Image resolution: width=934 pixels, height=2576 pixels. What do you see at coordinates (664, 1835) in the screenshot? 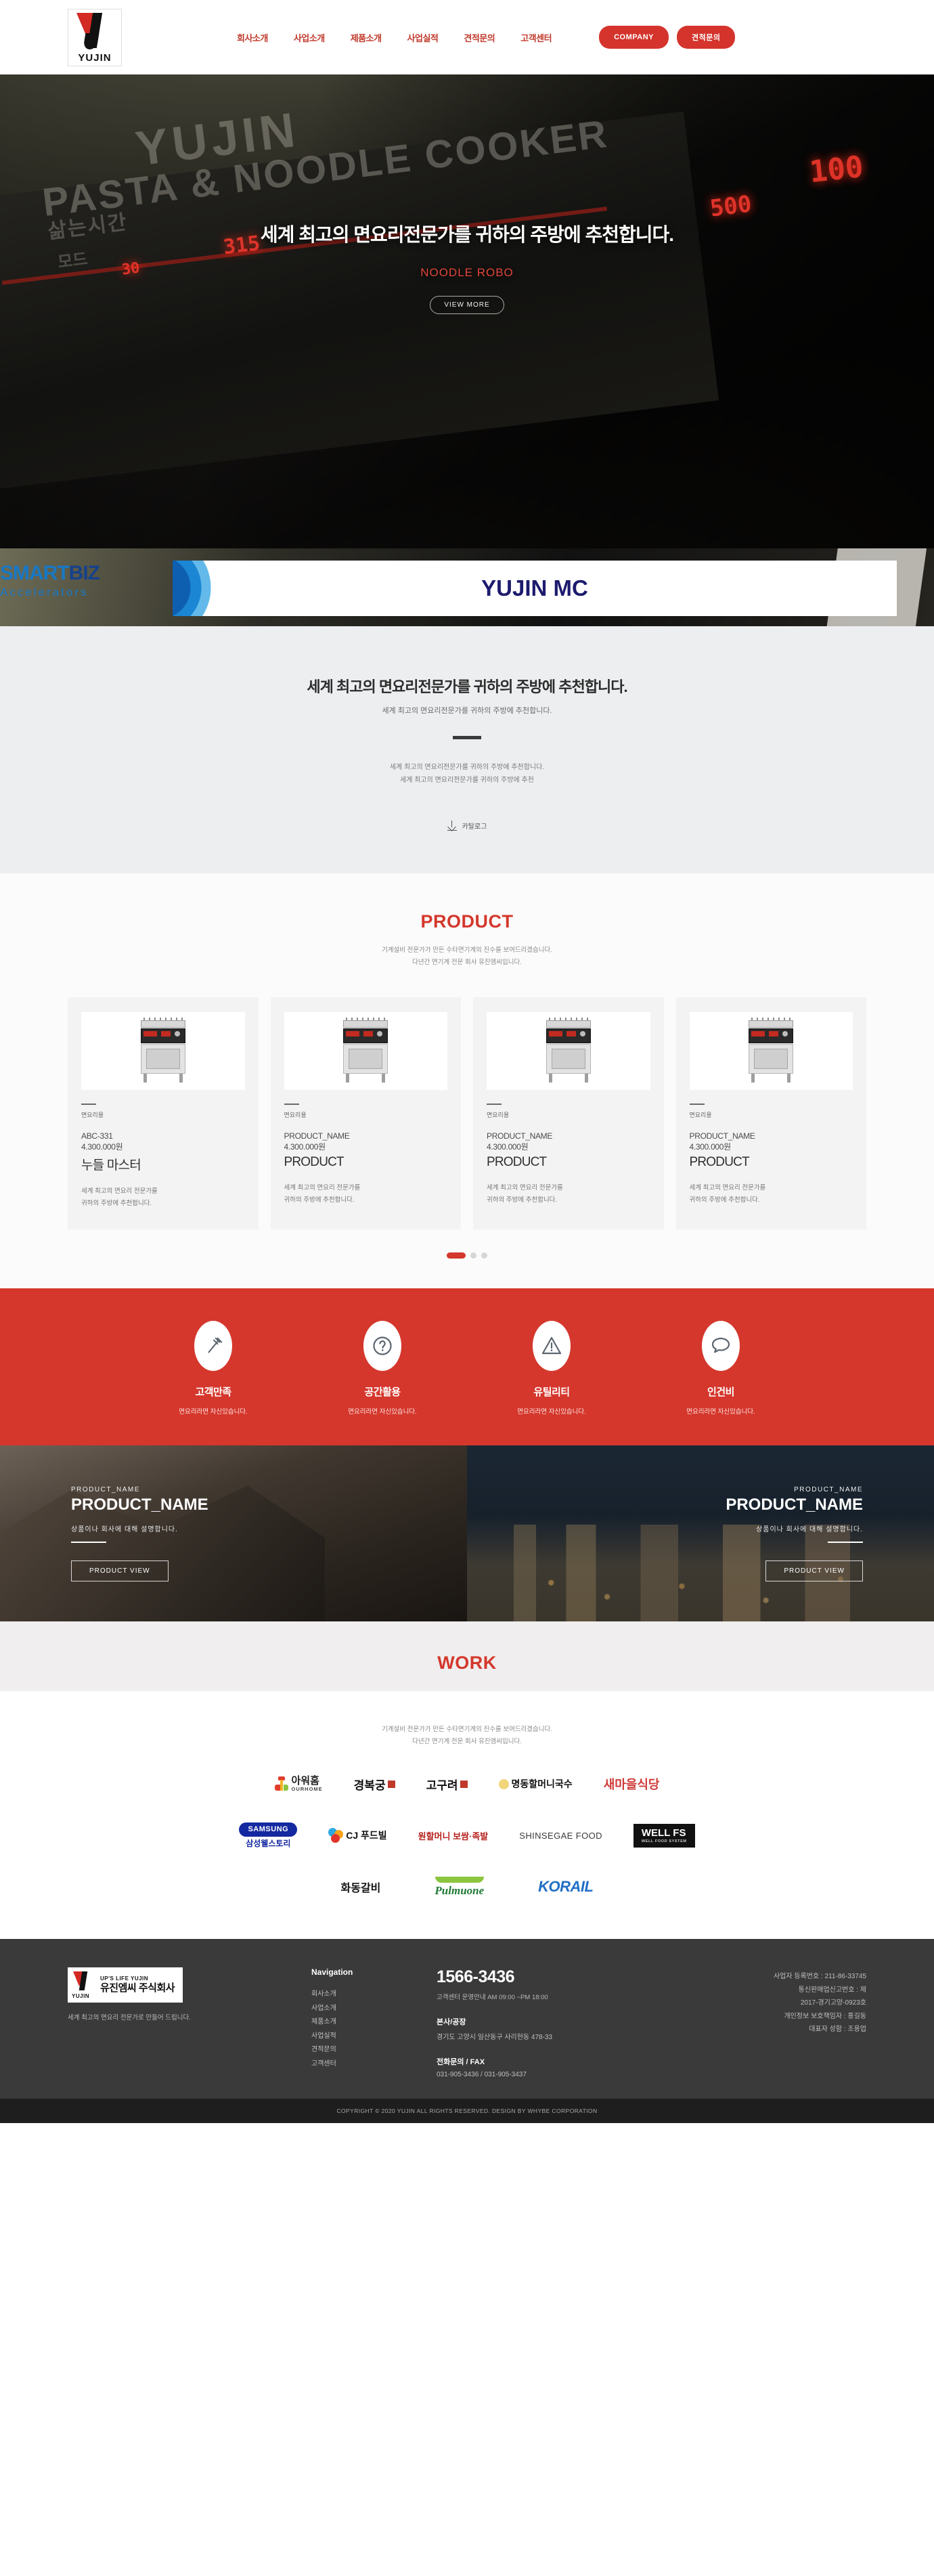
I see `client-logo: WELL FS WELL FOOD SYSTEM` at bounding box center [664, 1835].